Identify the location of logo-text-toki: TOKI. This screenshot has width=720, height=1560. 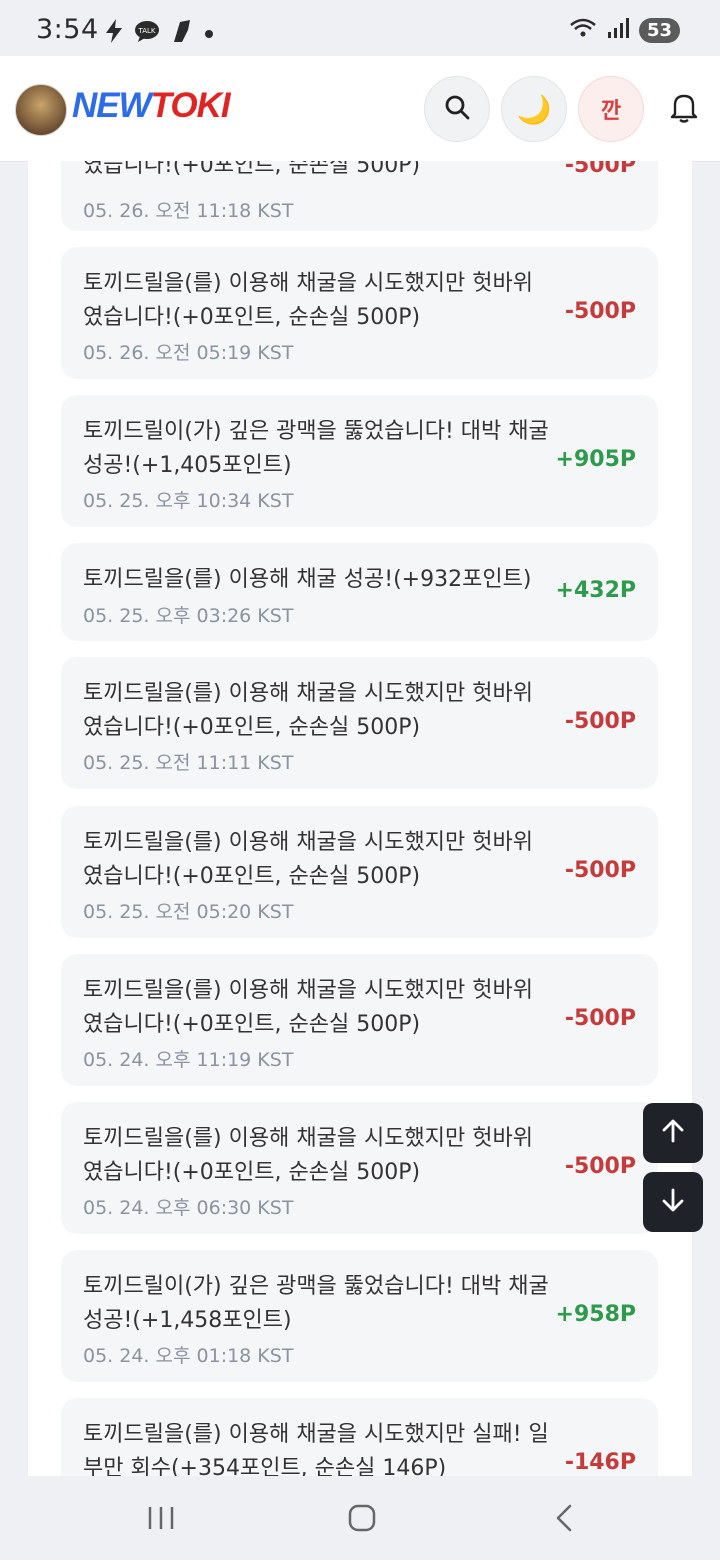
(190, 105).